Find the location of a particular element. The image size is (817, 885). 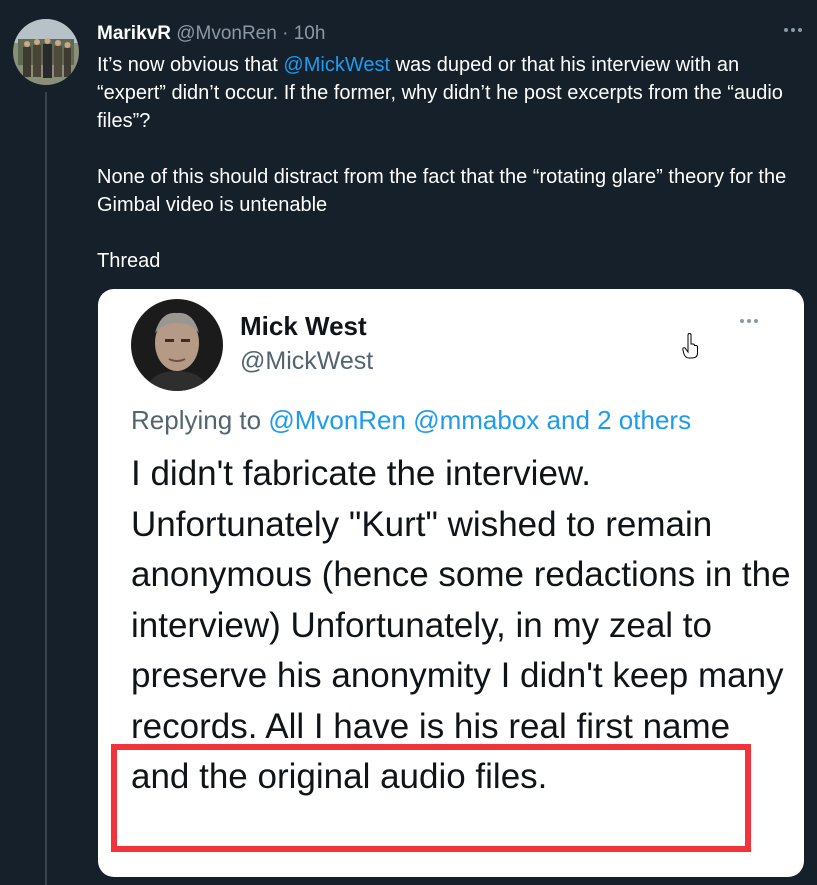

avatar is located at coordinates (46, 52).